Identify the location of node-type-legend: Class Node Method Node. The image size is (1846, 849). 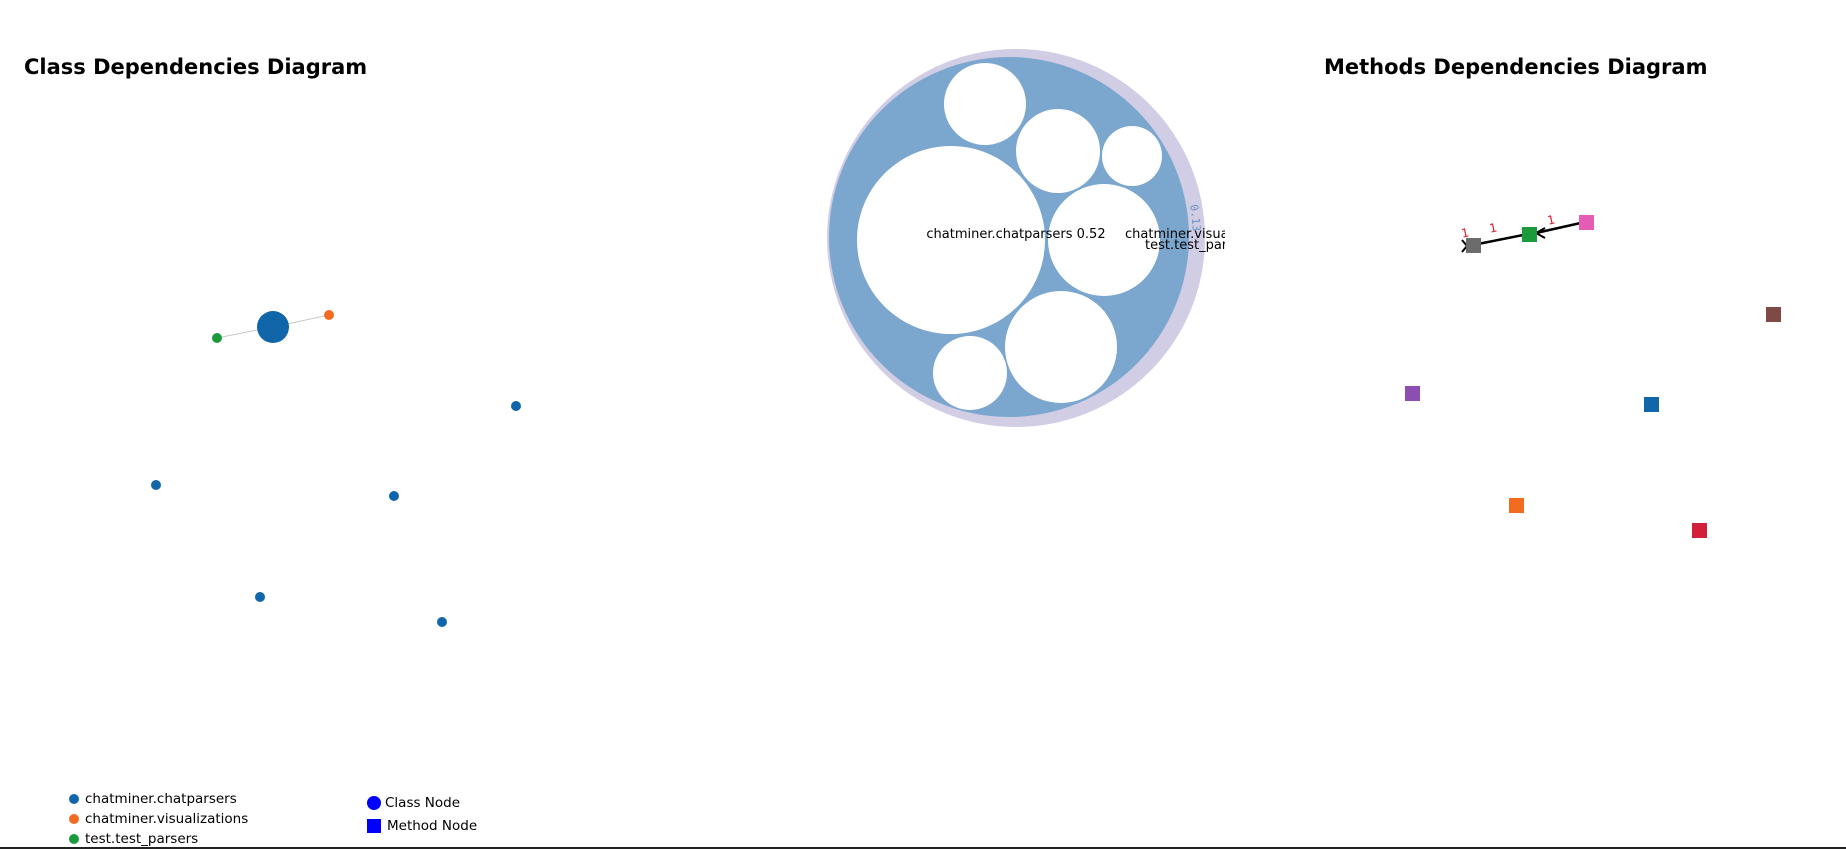
(422, 812).